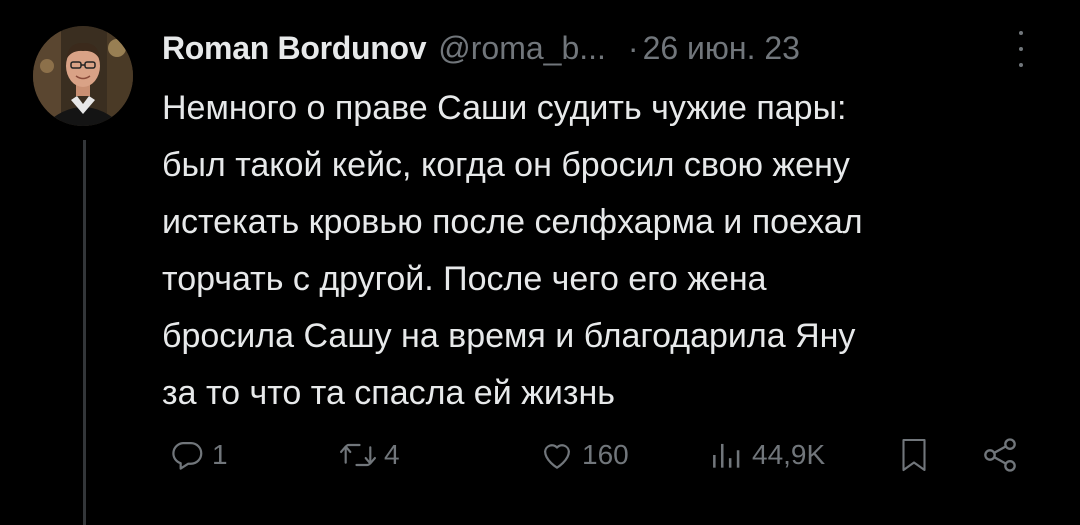 Image resolution: width=1080 pixels, height=525 pixels. Describe the element at coordinates (358, 455) in the screenshot. I see `retweet-icon` at that location.